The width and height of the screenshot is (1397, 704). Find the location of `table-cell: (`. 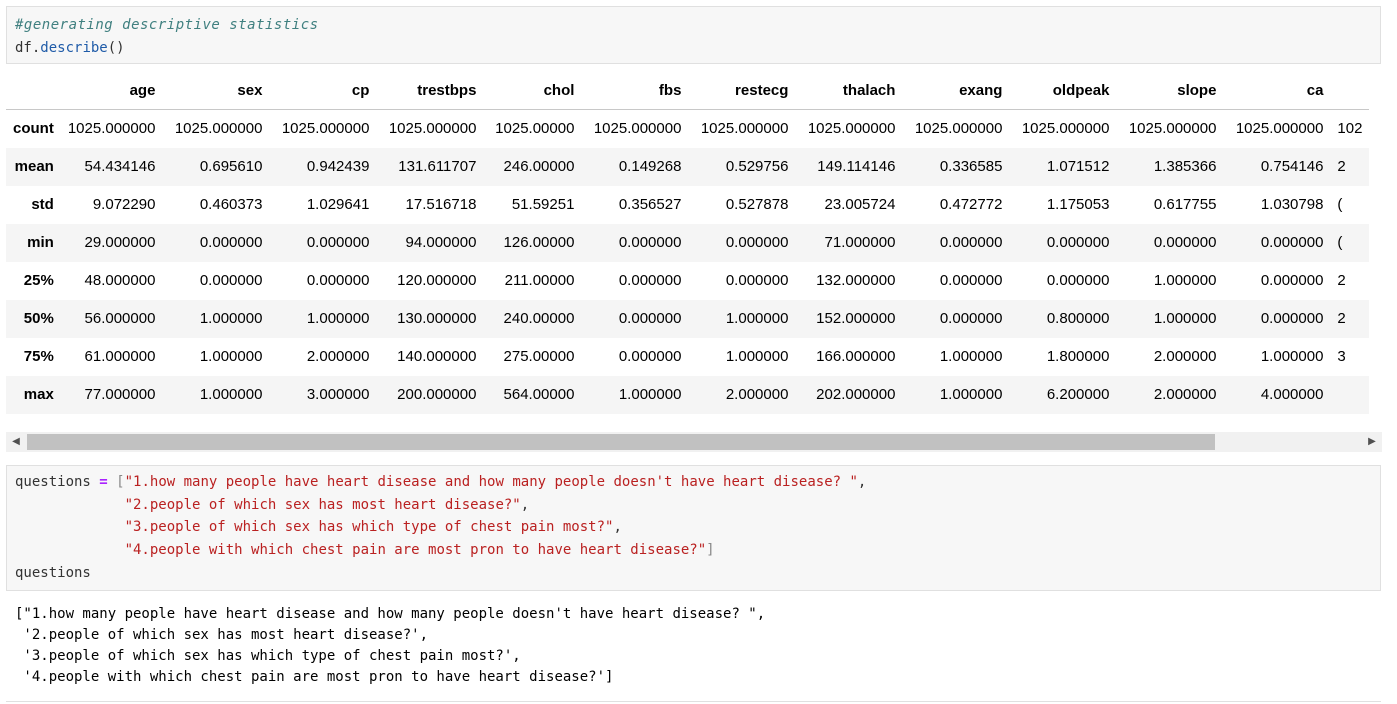

table-cell: ( is located at coordinates (1340, 242).